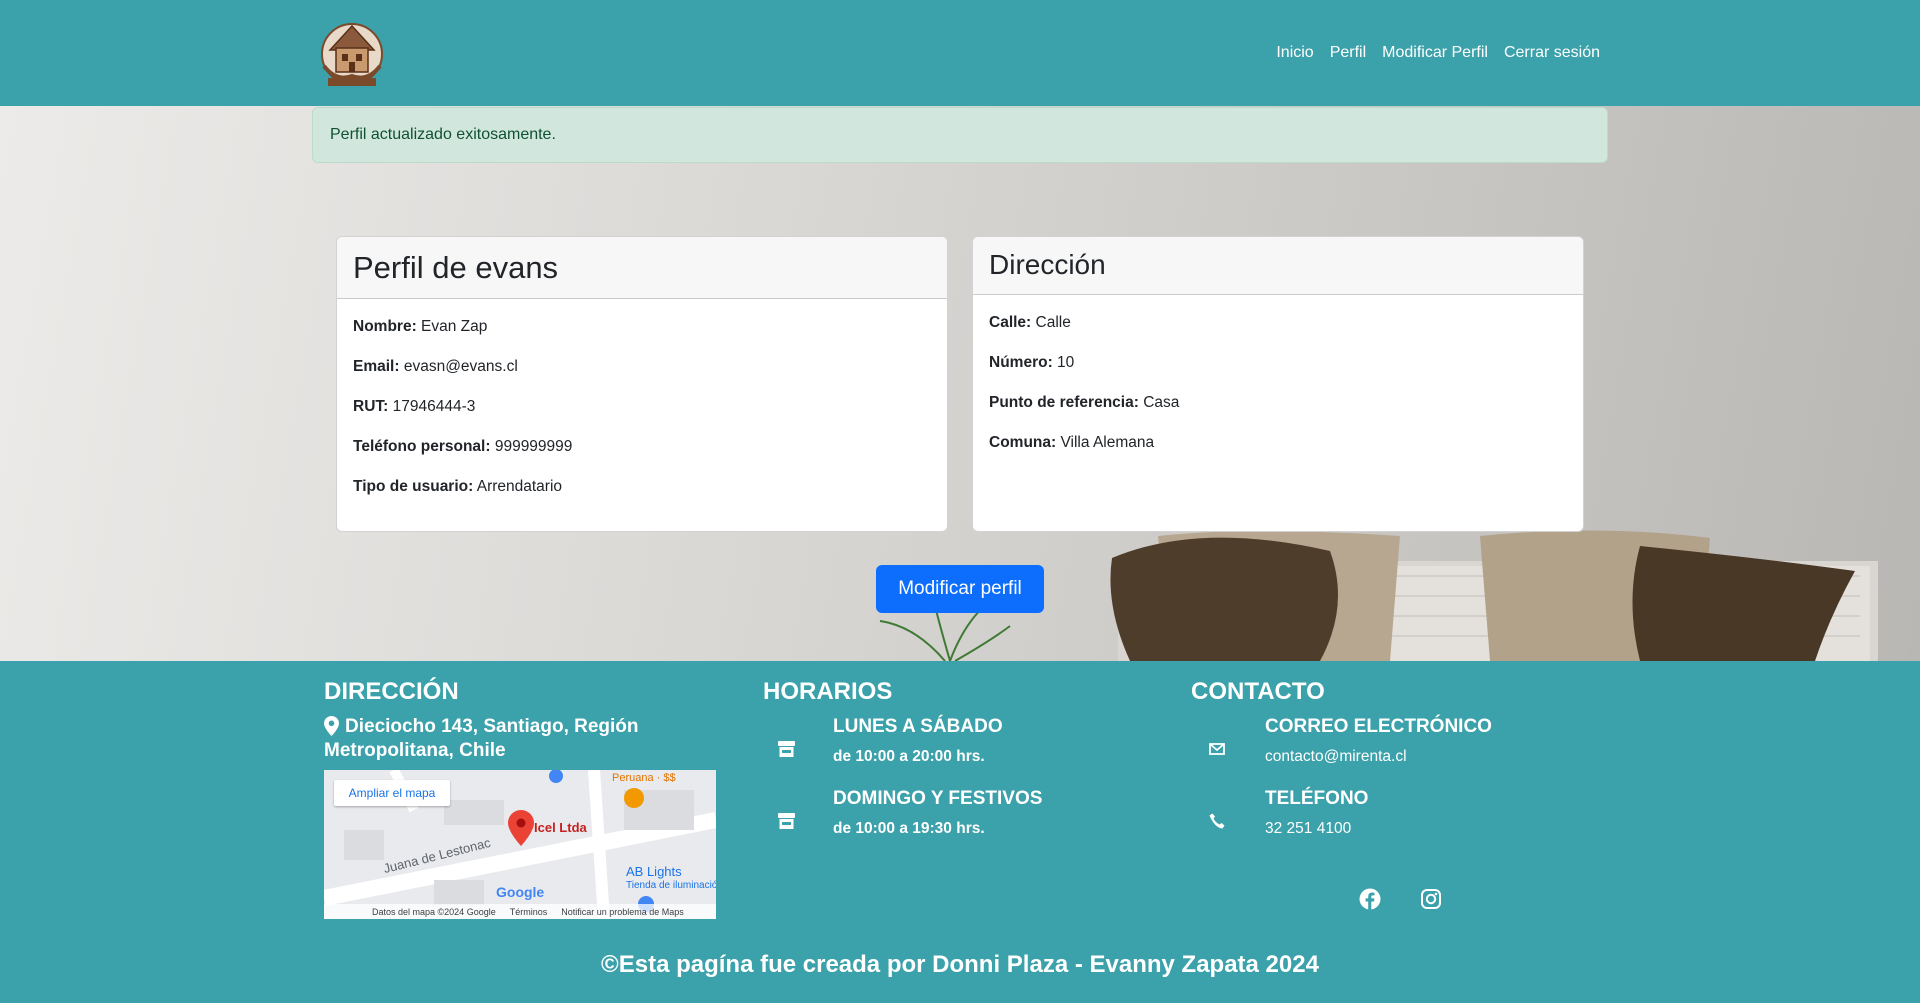  Describe the element at coordinates (1348, 53) in the screenshot. I see `nav-perfil: Perfil` at that location.